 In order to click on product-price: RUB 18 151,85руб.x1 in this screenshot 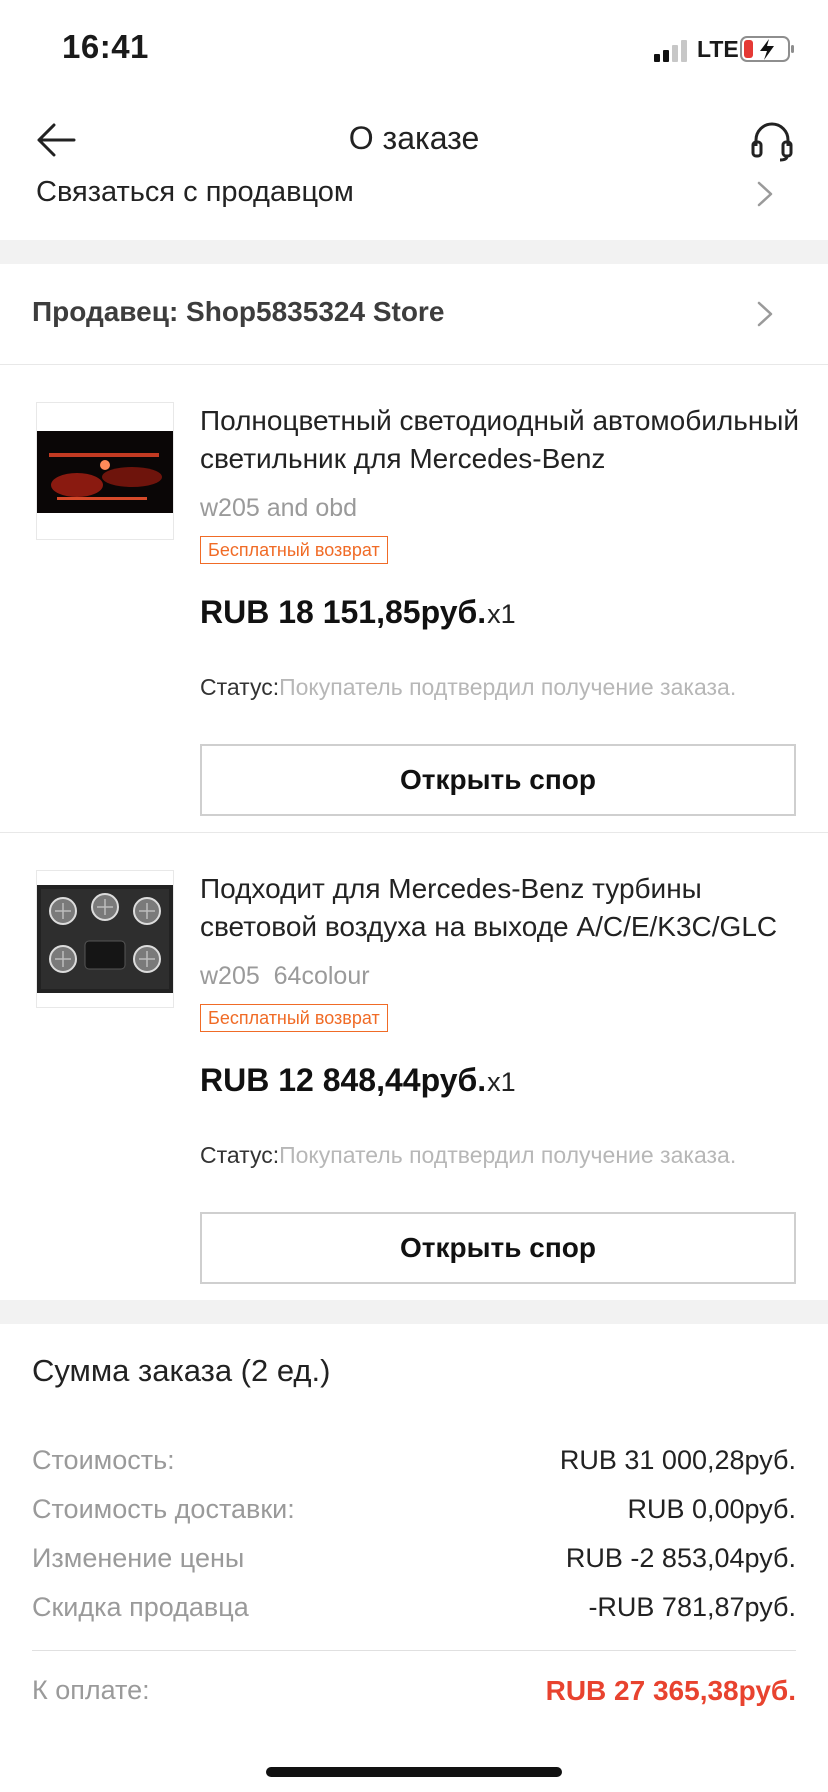, I will do `click(358, 612)`.